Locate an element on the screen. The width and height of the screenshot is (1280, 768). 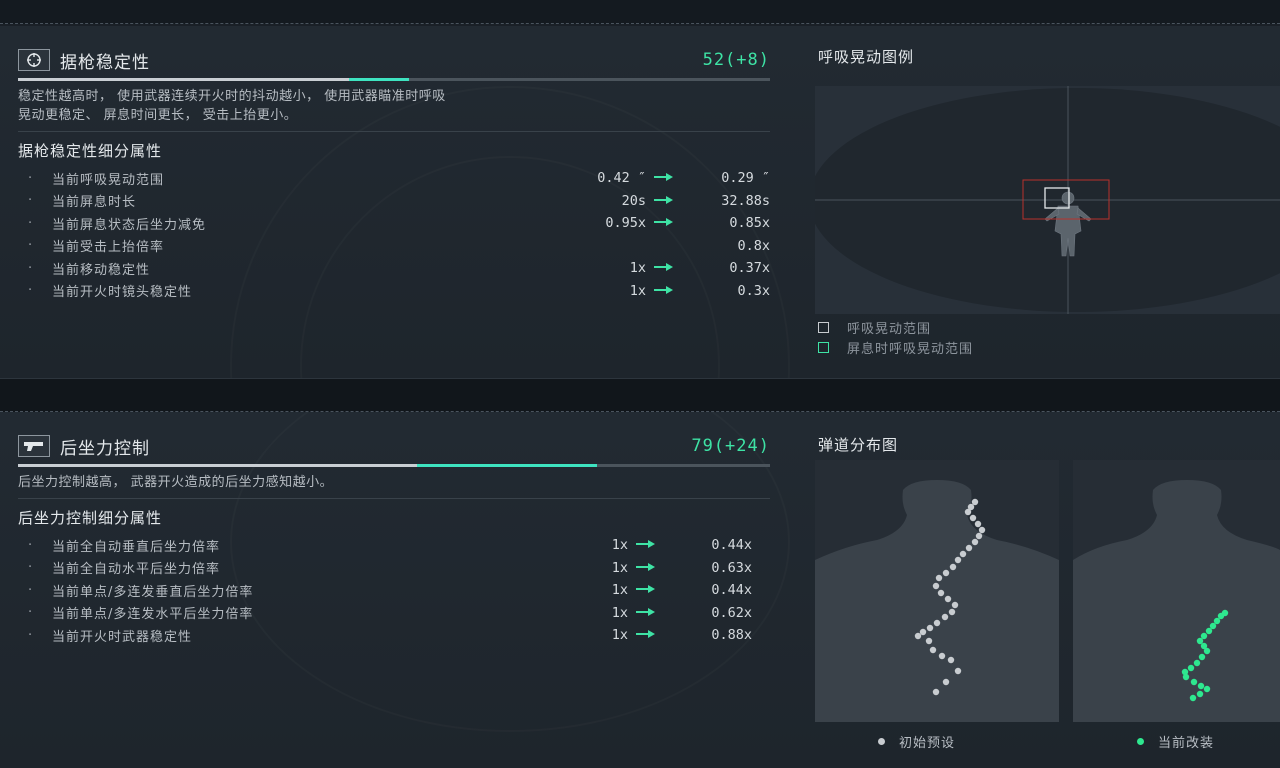
attribute-row: · 当前呼吸晃动范围 0.42 ″ 0.29 ″ is located at coordinates (394, 178).